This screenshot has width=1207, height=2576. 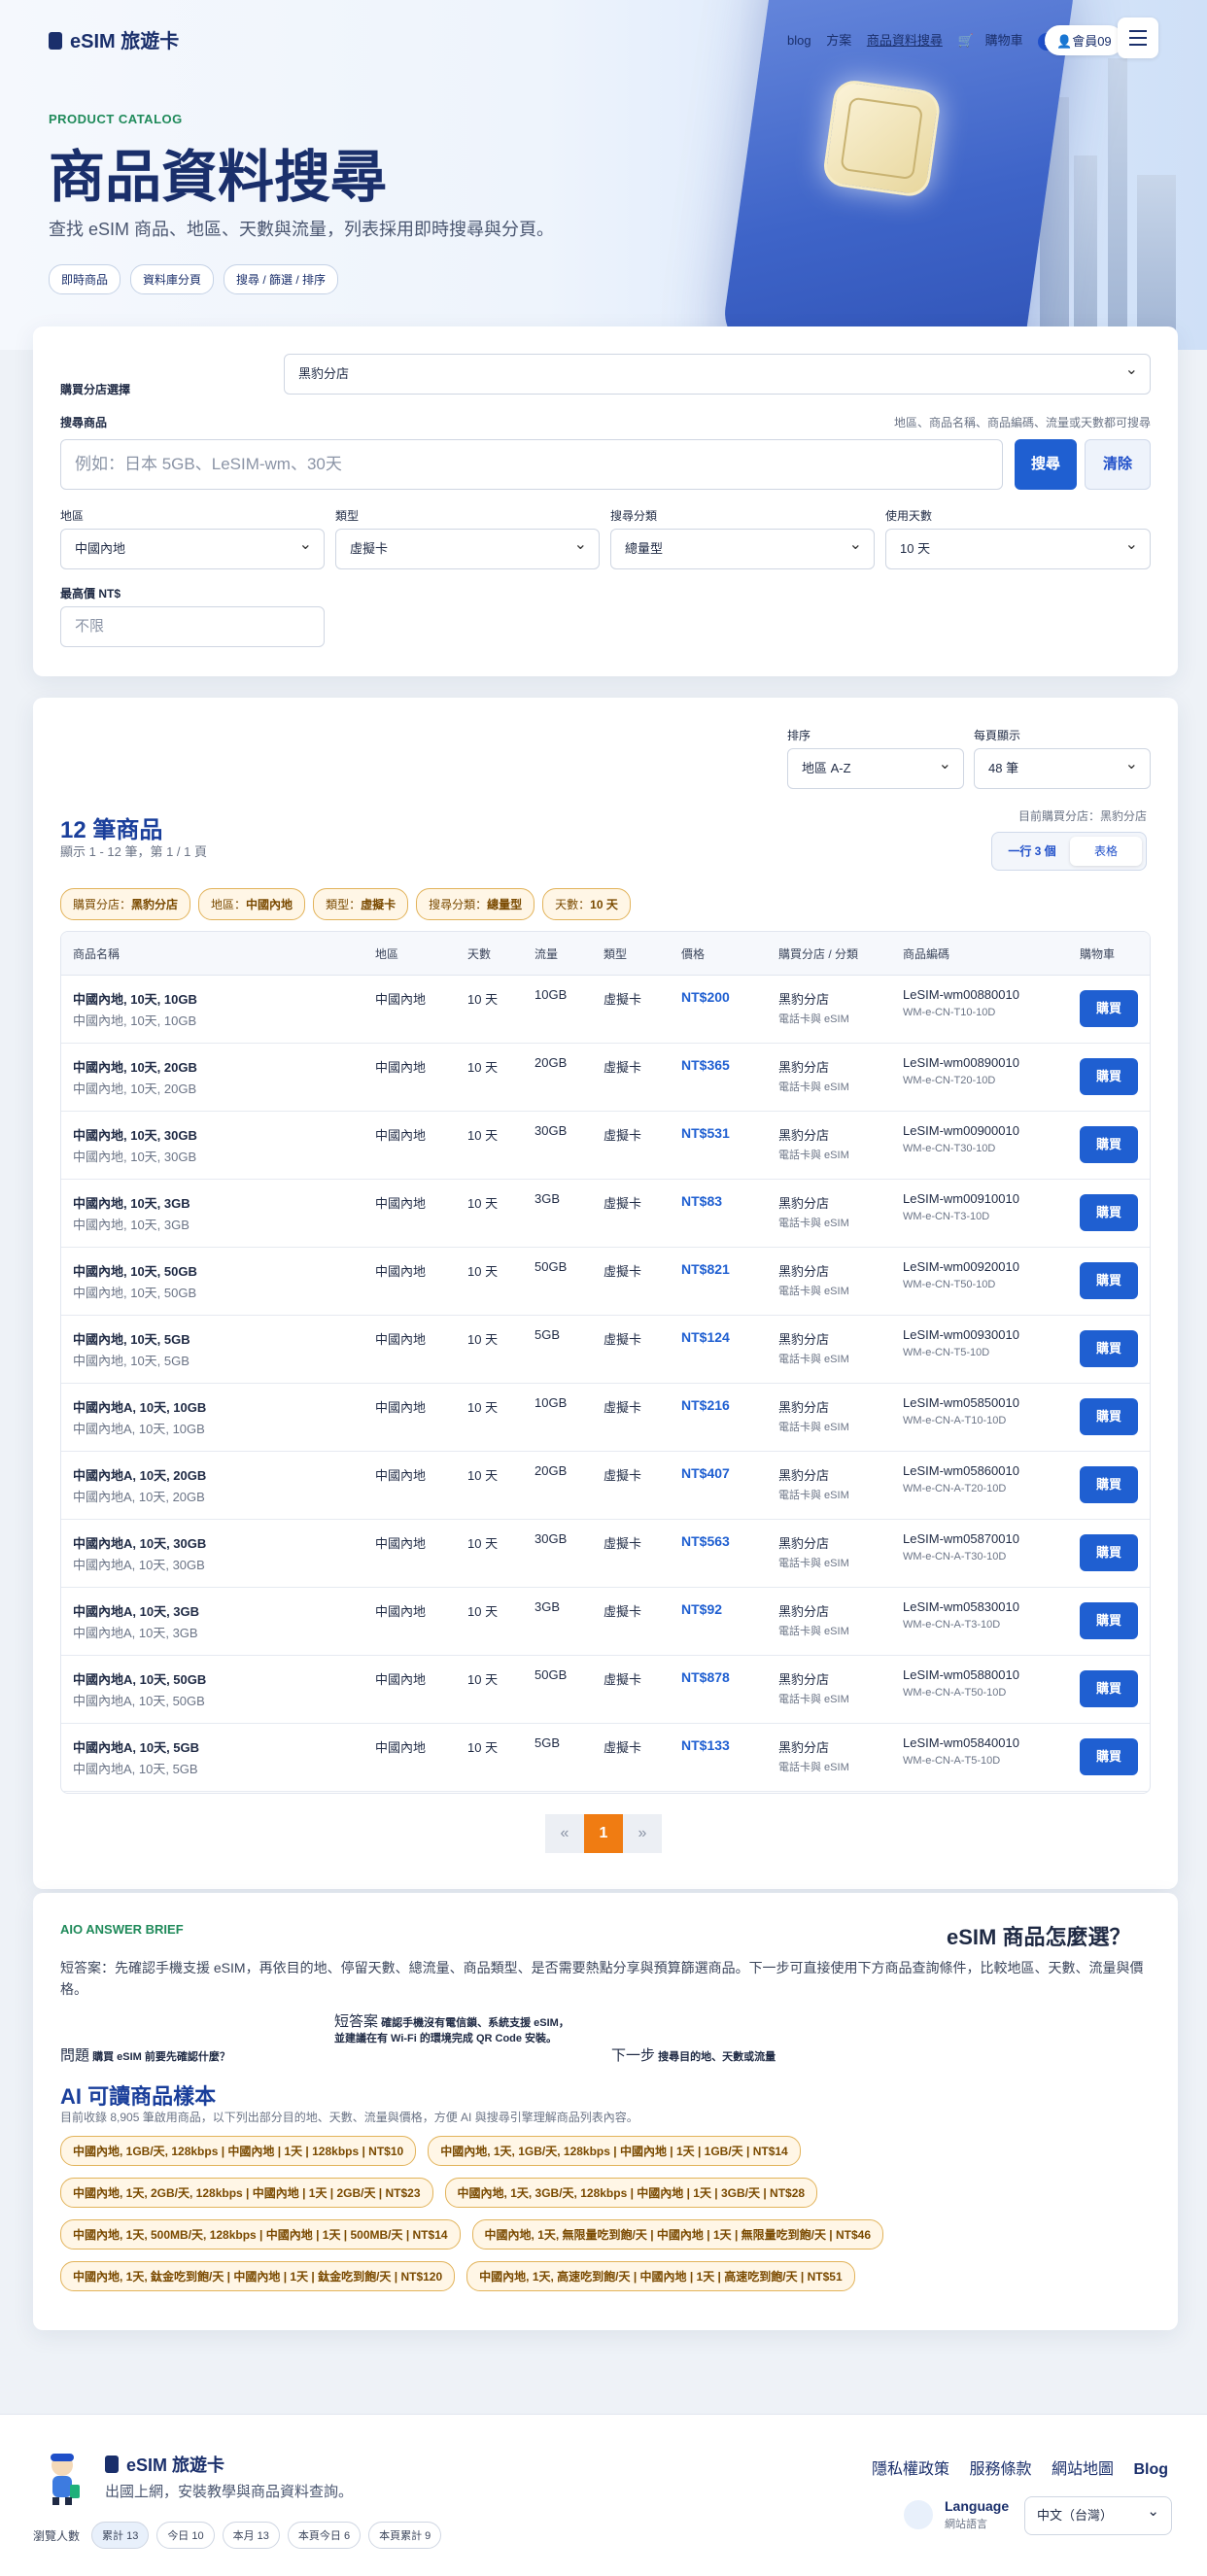 I want to click on table-header: 商品名稱 地區 天數 流量 類型 價格 購買分店 / 分類 商品編碼 購物車, so click(x=605, y=954).